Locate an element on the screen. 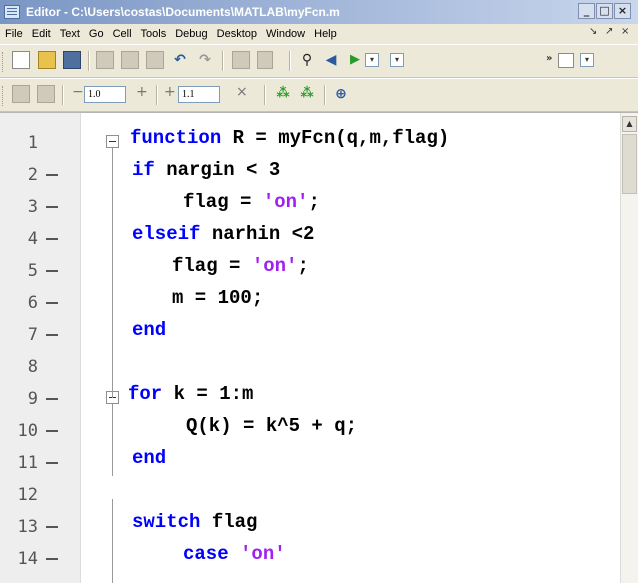  close-window-button: × is located at coordinates (622, 11).